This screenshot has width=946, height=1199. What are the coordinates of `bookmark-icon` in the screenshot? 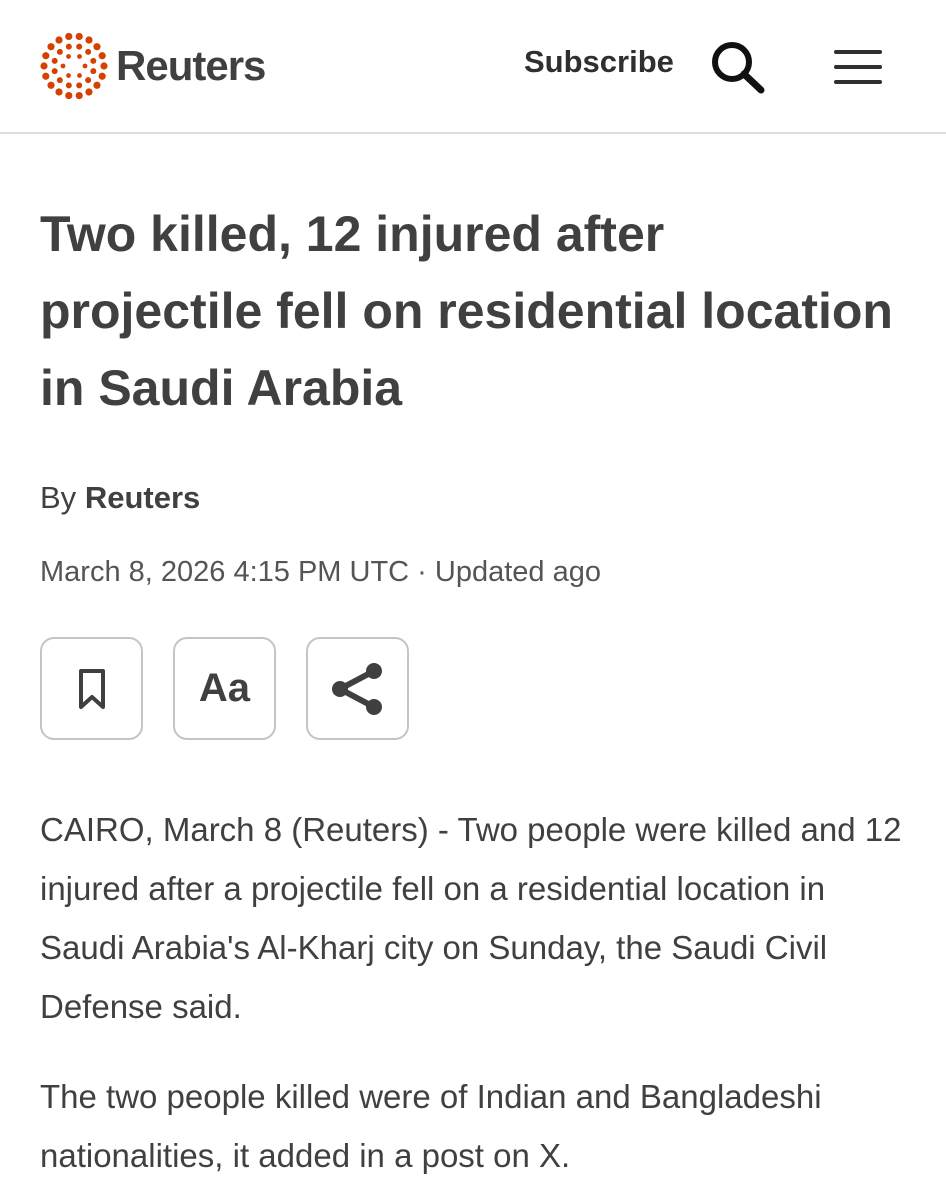 It's located at (91, 688).